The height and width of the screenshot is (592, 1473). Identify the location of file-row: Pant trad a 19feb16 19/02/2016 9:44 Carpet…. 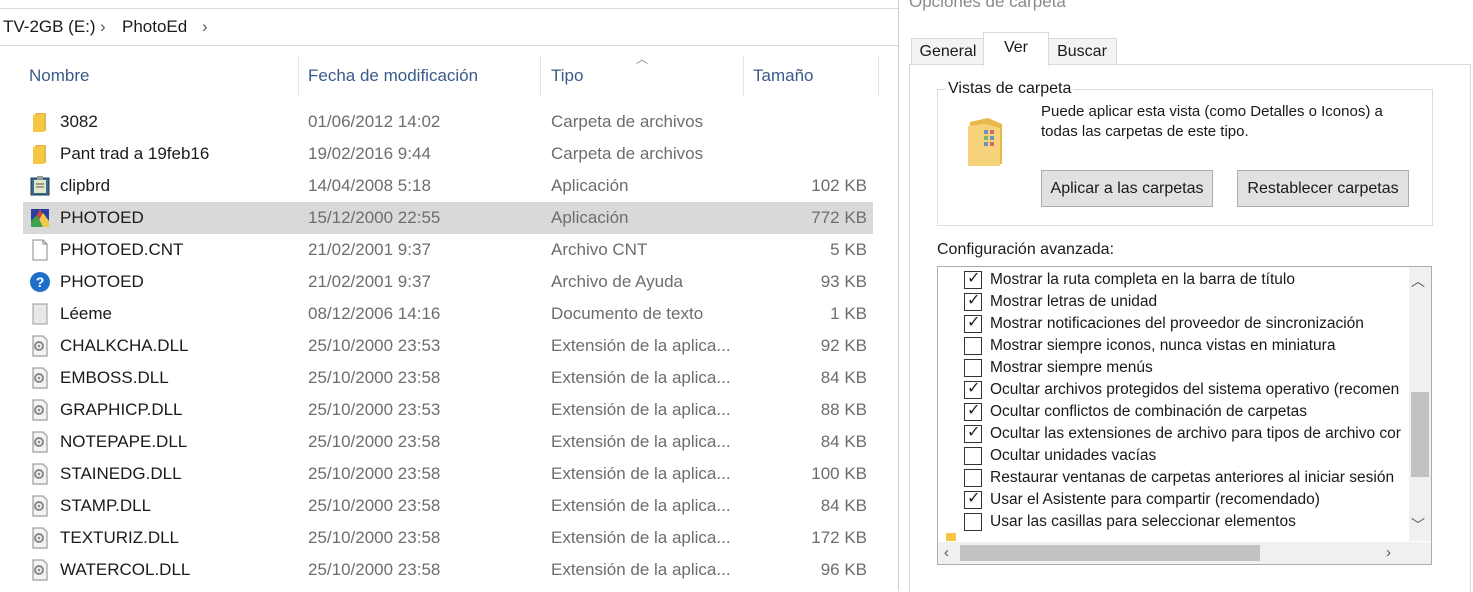
(448, 154).